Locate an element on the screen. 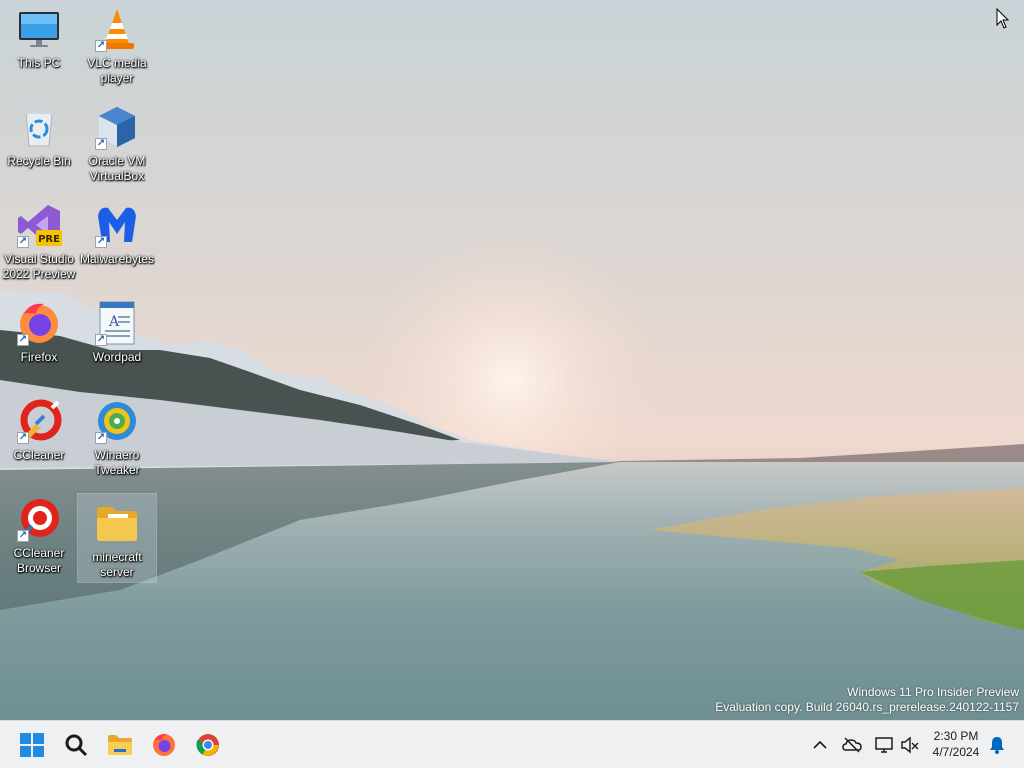 The width and height of the screenshot is (1024, 768). chrome-icon is located at coordinates (207, 745).